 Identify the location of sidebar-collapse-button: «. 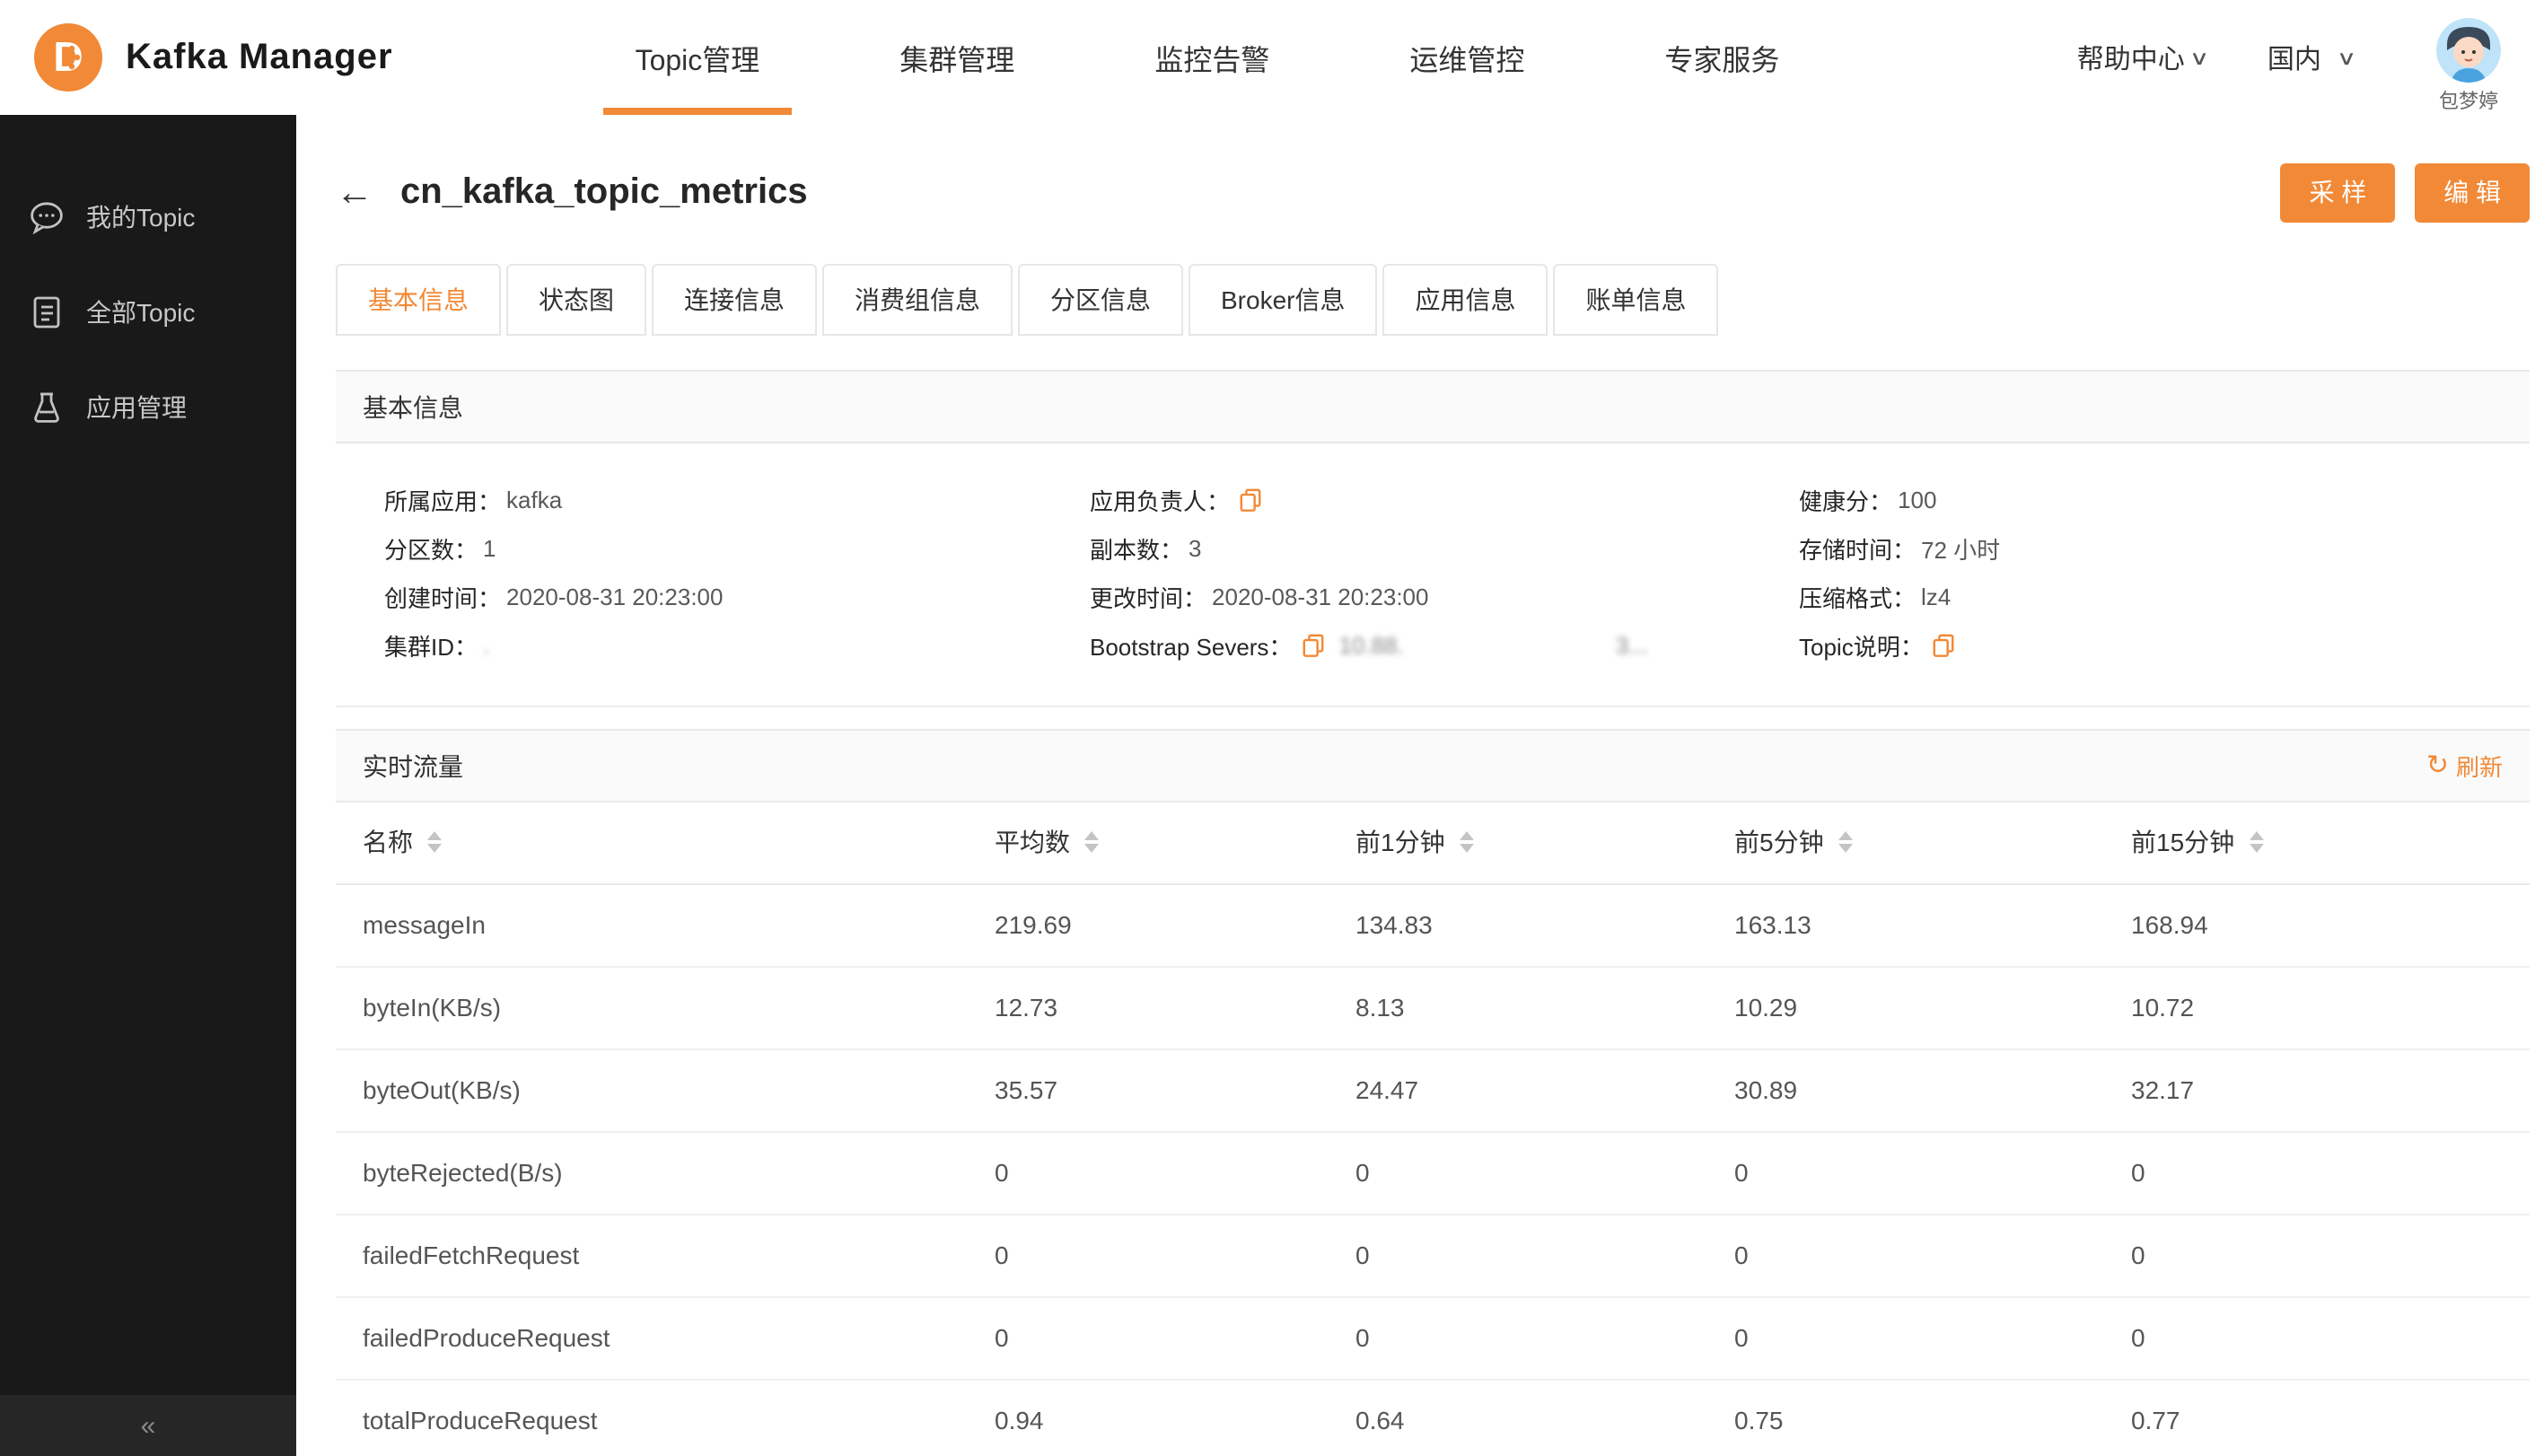
(148, 1426).